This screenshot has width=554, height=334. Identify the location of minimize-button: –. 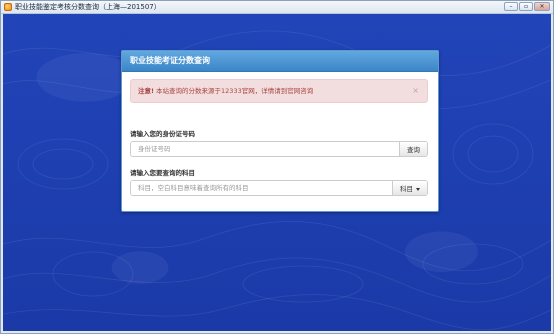
(511, 6).